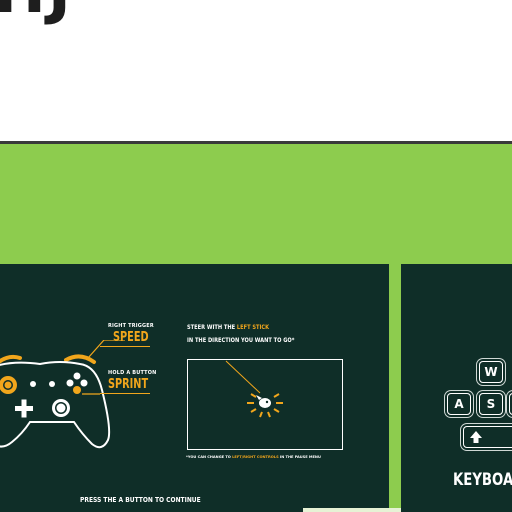  Describe the element at coordinates (125, 347) in the screenshot. I see `speed-underline` at that location.